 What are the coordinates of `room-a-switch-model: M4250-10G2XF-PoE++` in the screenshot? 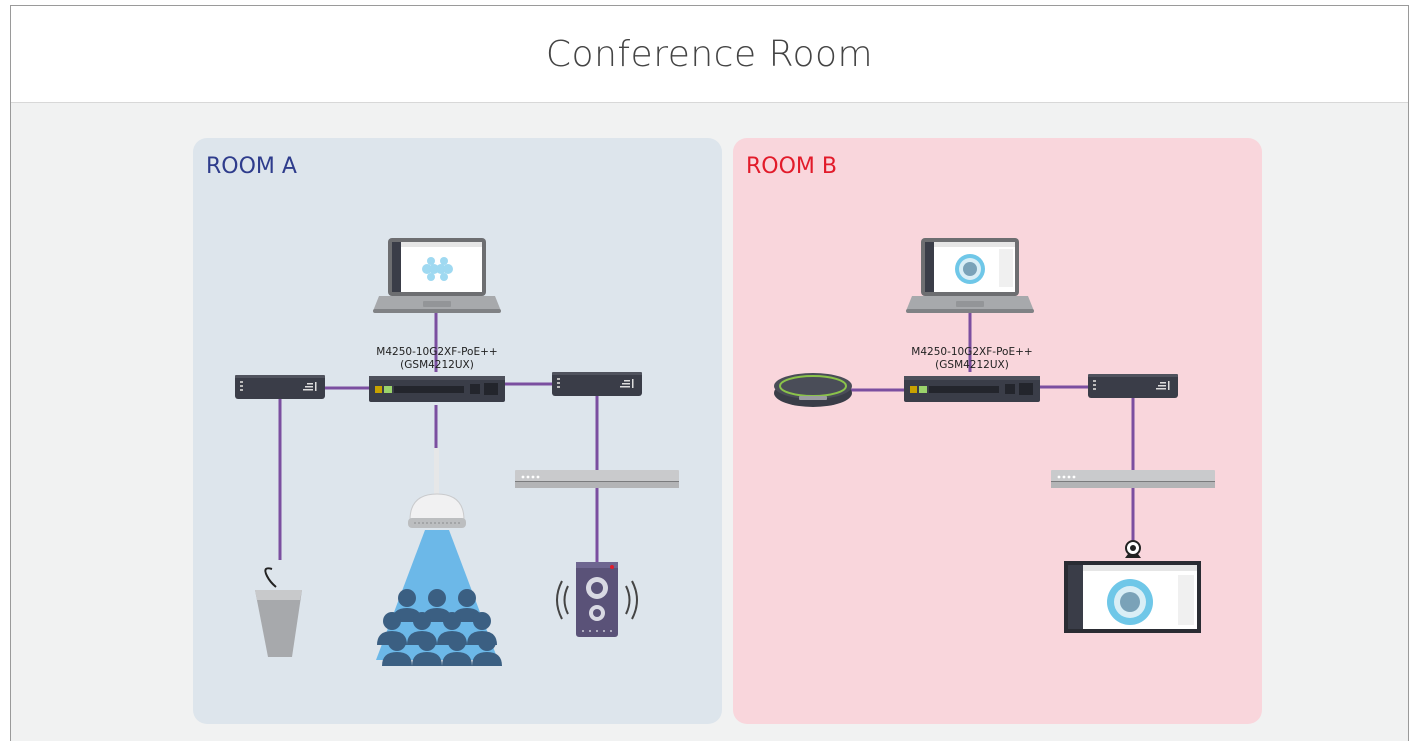 It's located at (437, 352).